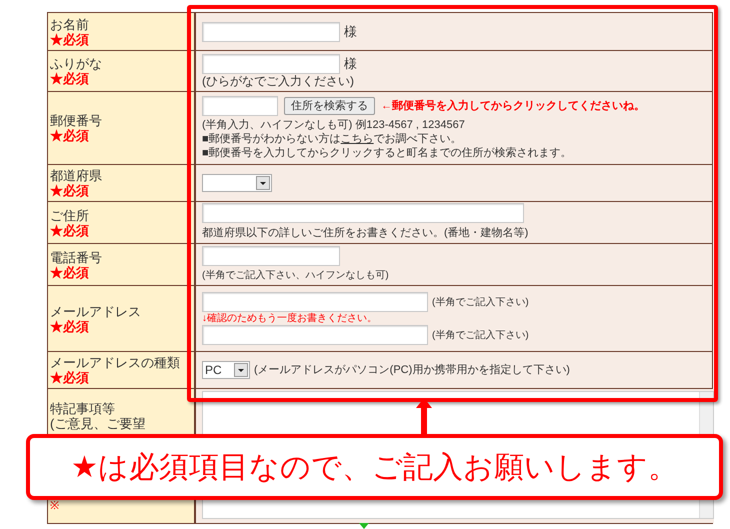 Image resolution: width=730 pixels, height=529 pixels. Describe the element at coordinates (76, 257) in the screenshot. I see `field-label: 電話番号` at that location.